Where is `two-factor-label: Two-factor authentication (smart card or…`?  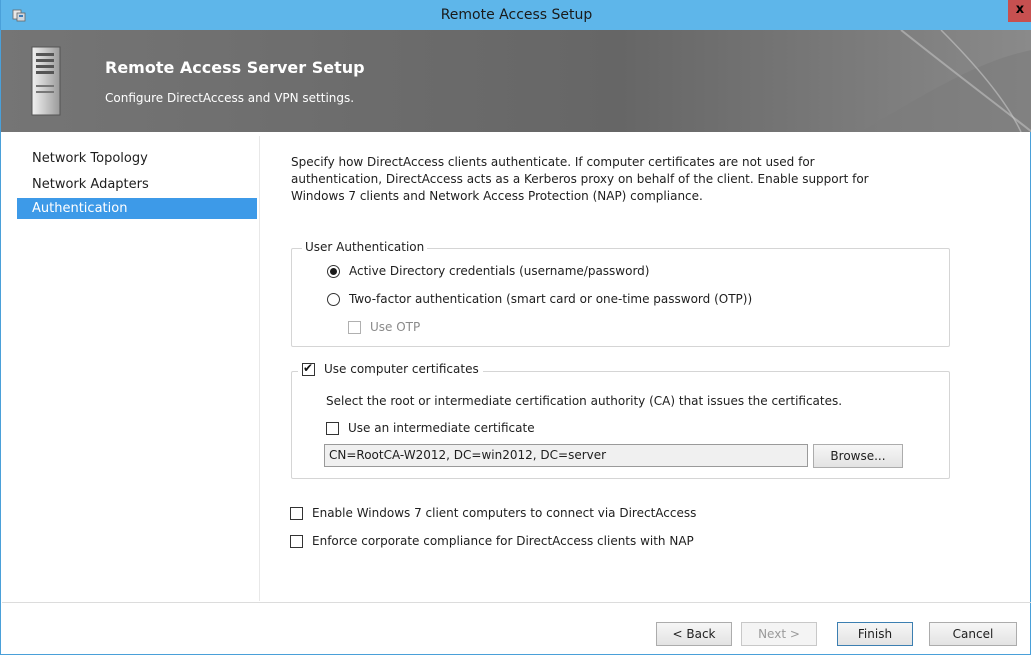
two-factor-label: Two-factor authentication (smart card or… is located at coordinates (551, 299).